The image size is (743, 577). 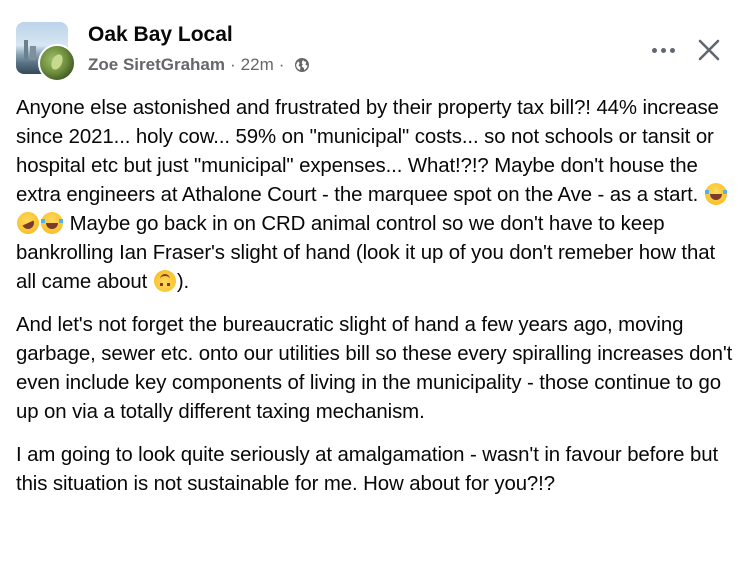 I want to click on close-icon, so click(x=709, y=50).